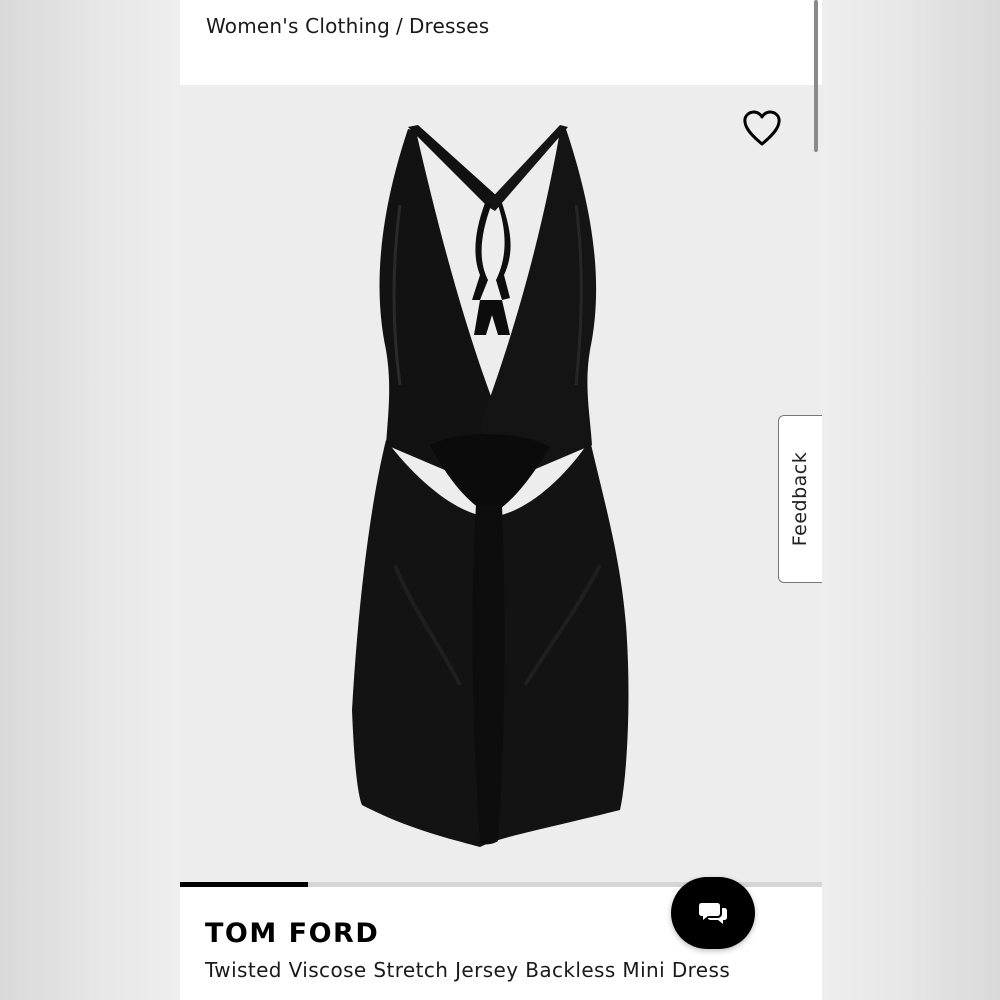  I want to click on carousel-progress-fill, so click(244, 884).